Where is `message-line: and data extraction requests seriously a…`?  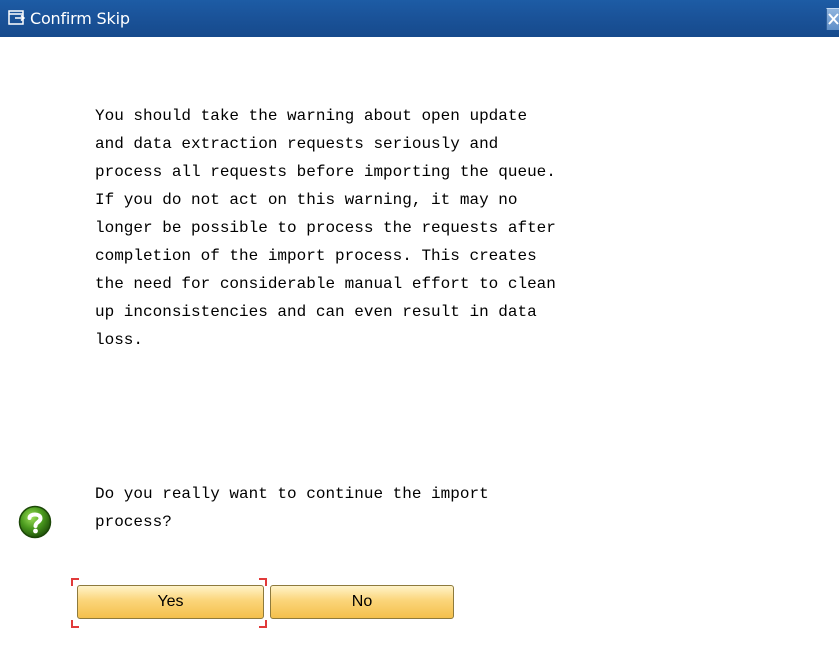
message-line: and data extraction requests seriously a… is located at coordinates (297, 144).